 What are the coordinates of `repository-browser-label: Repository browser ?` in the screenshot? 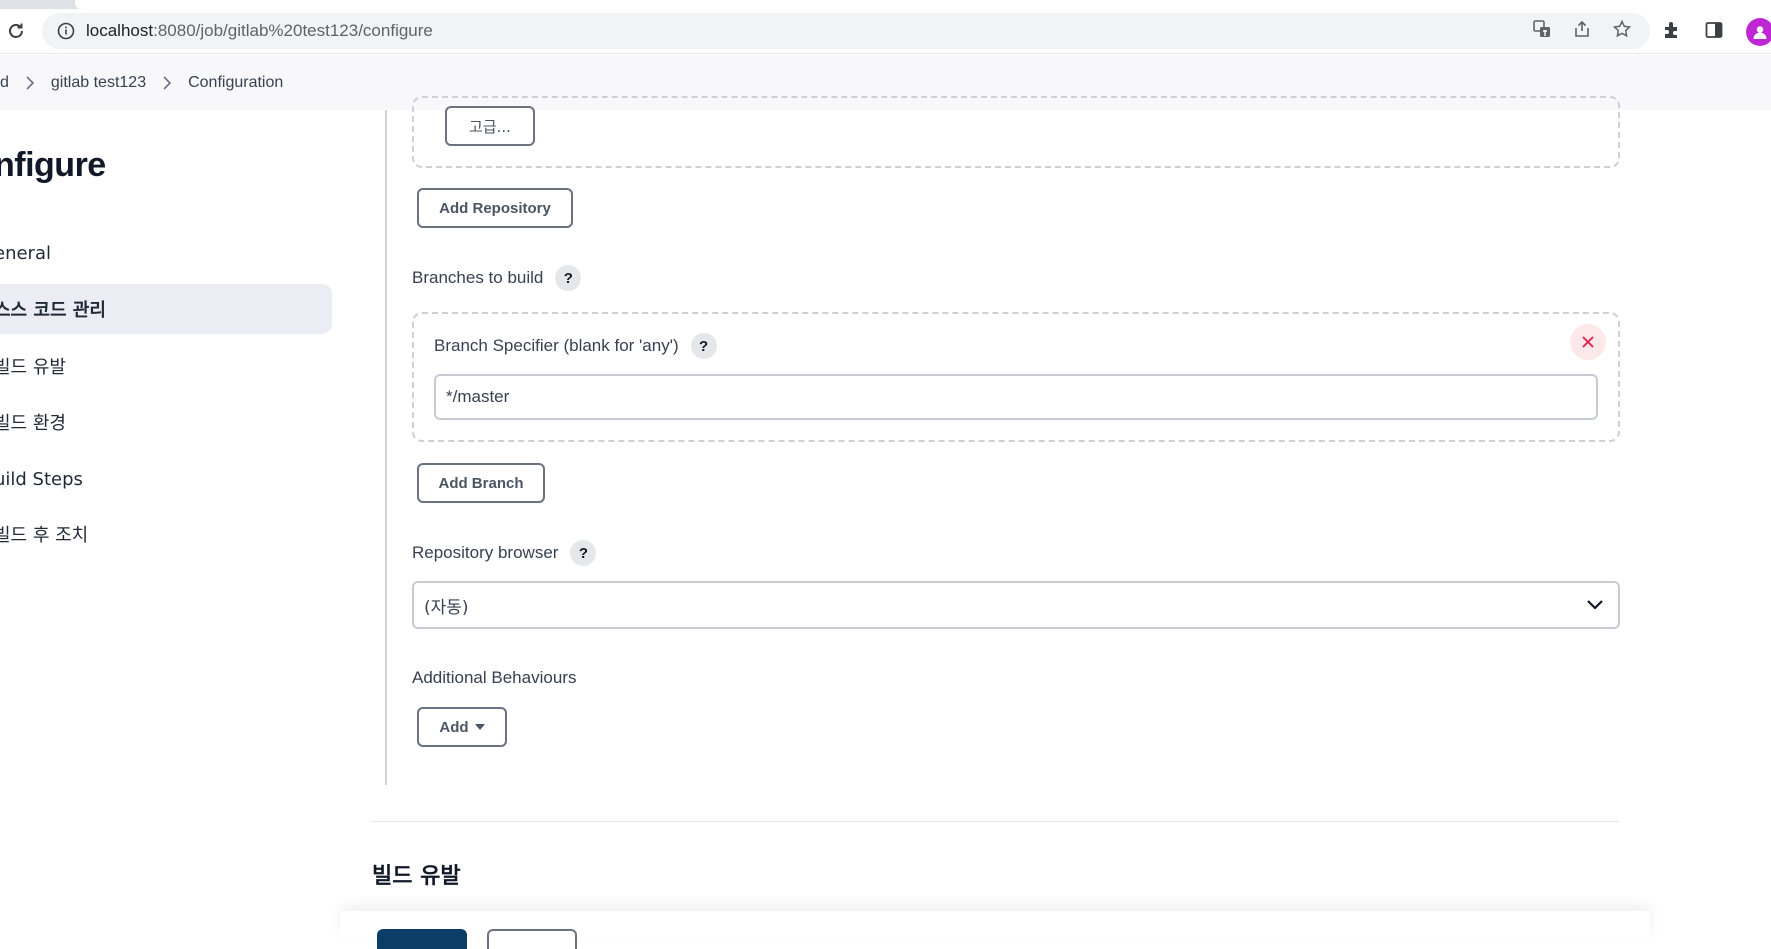 It's located at (504, 553).